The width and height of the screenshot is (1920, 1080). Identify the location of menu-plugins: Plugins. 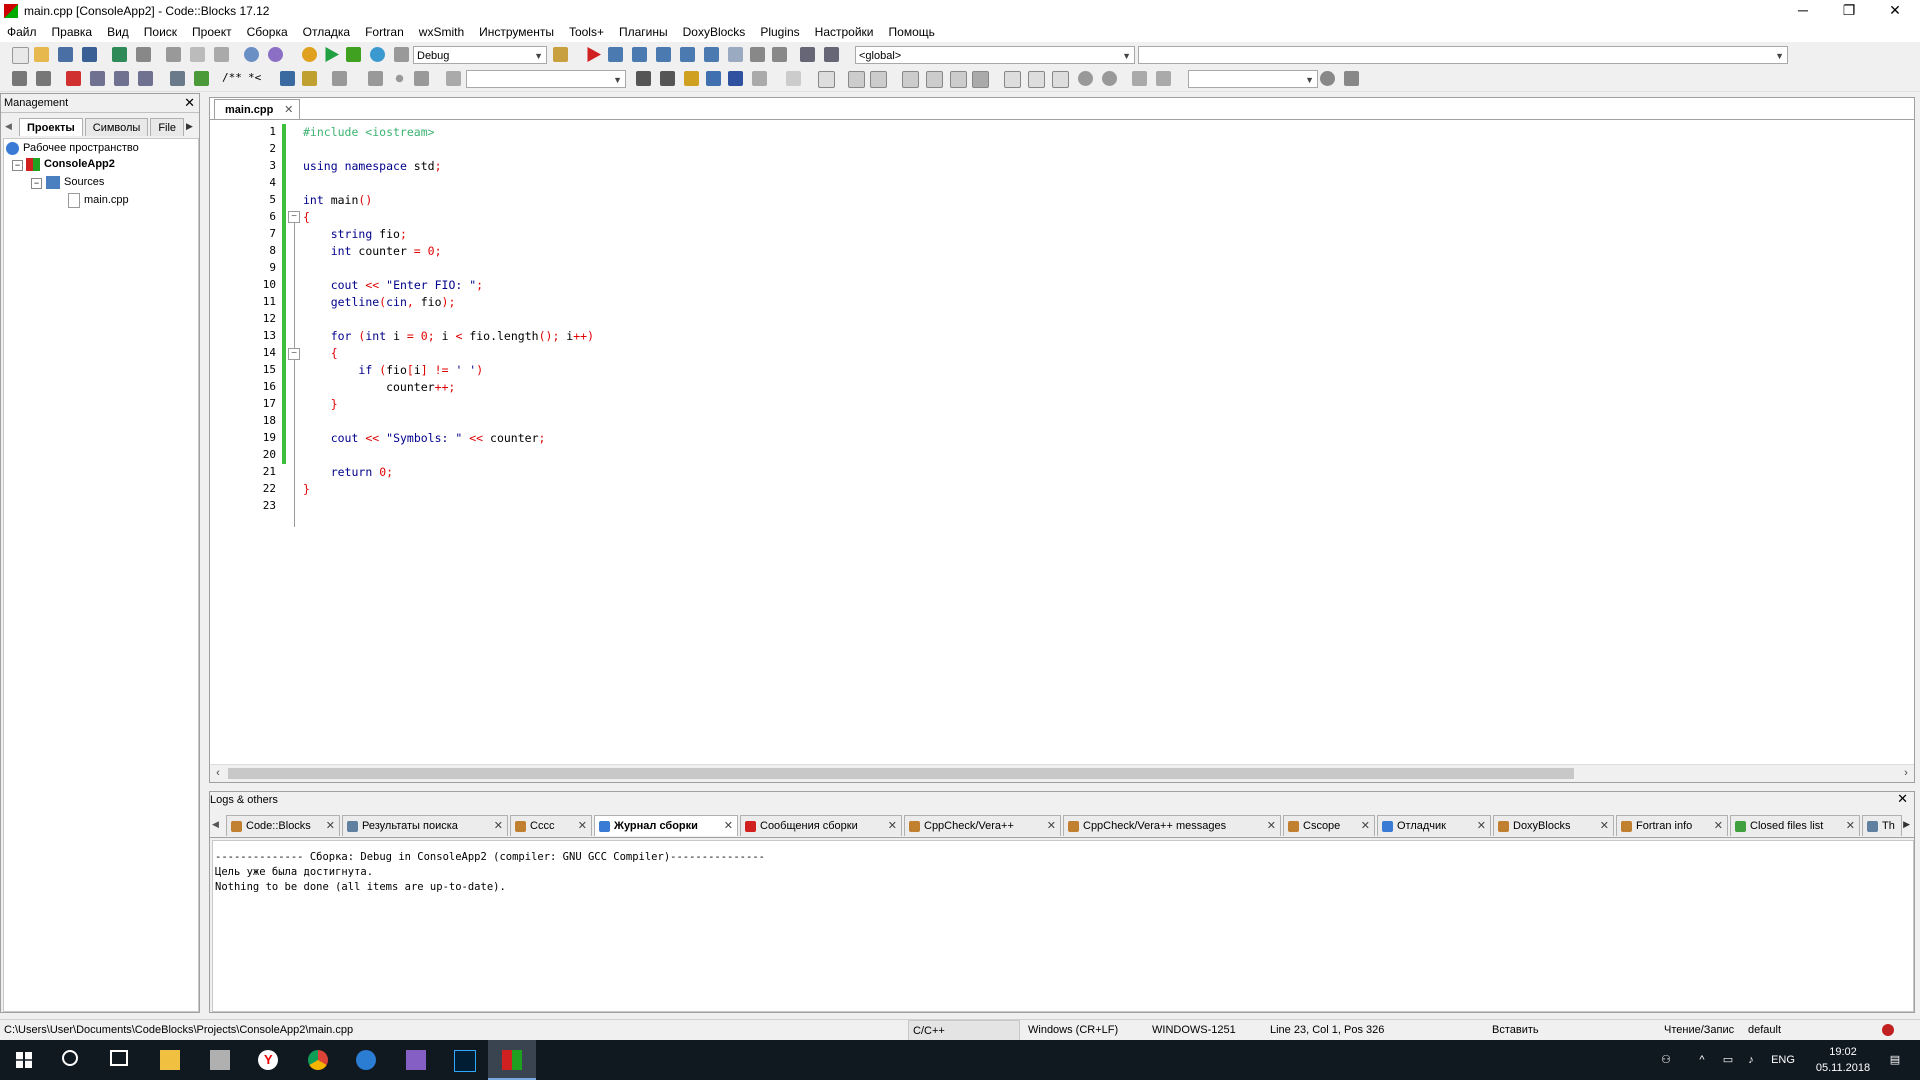
(780, 32).